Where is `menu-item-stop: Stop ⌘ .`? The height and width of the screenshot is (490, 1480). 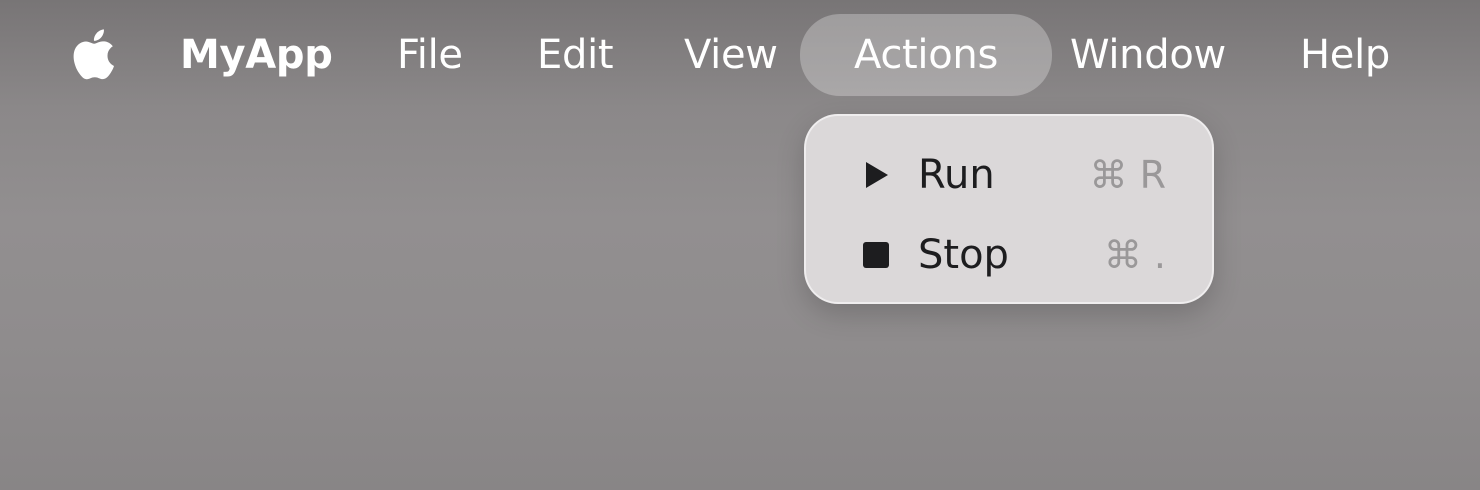 menu-item-stop: Stop ⌘ . is located at coordinates (1009, 255).